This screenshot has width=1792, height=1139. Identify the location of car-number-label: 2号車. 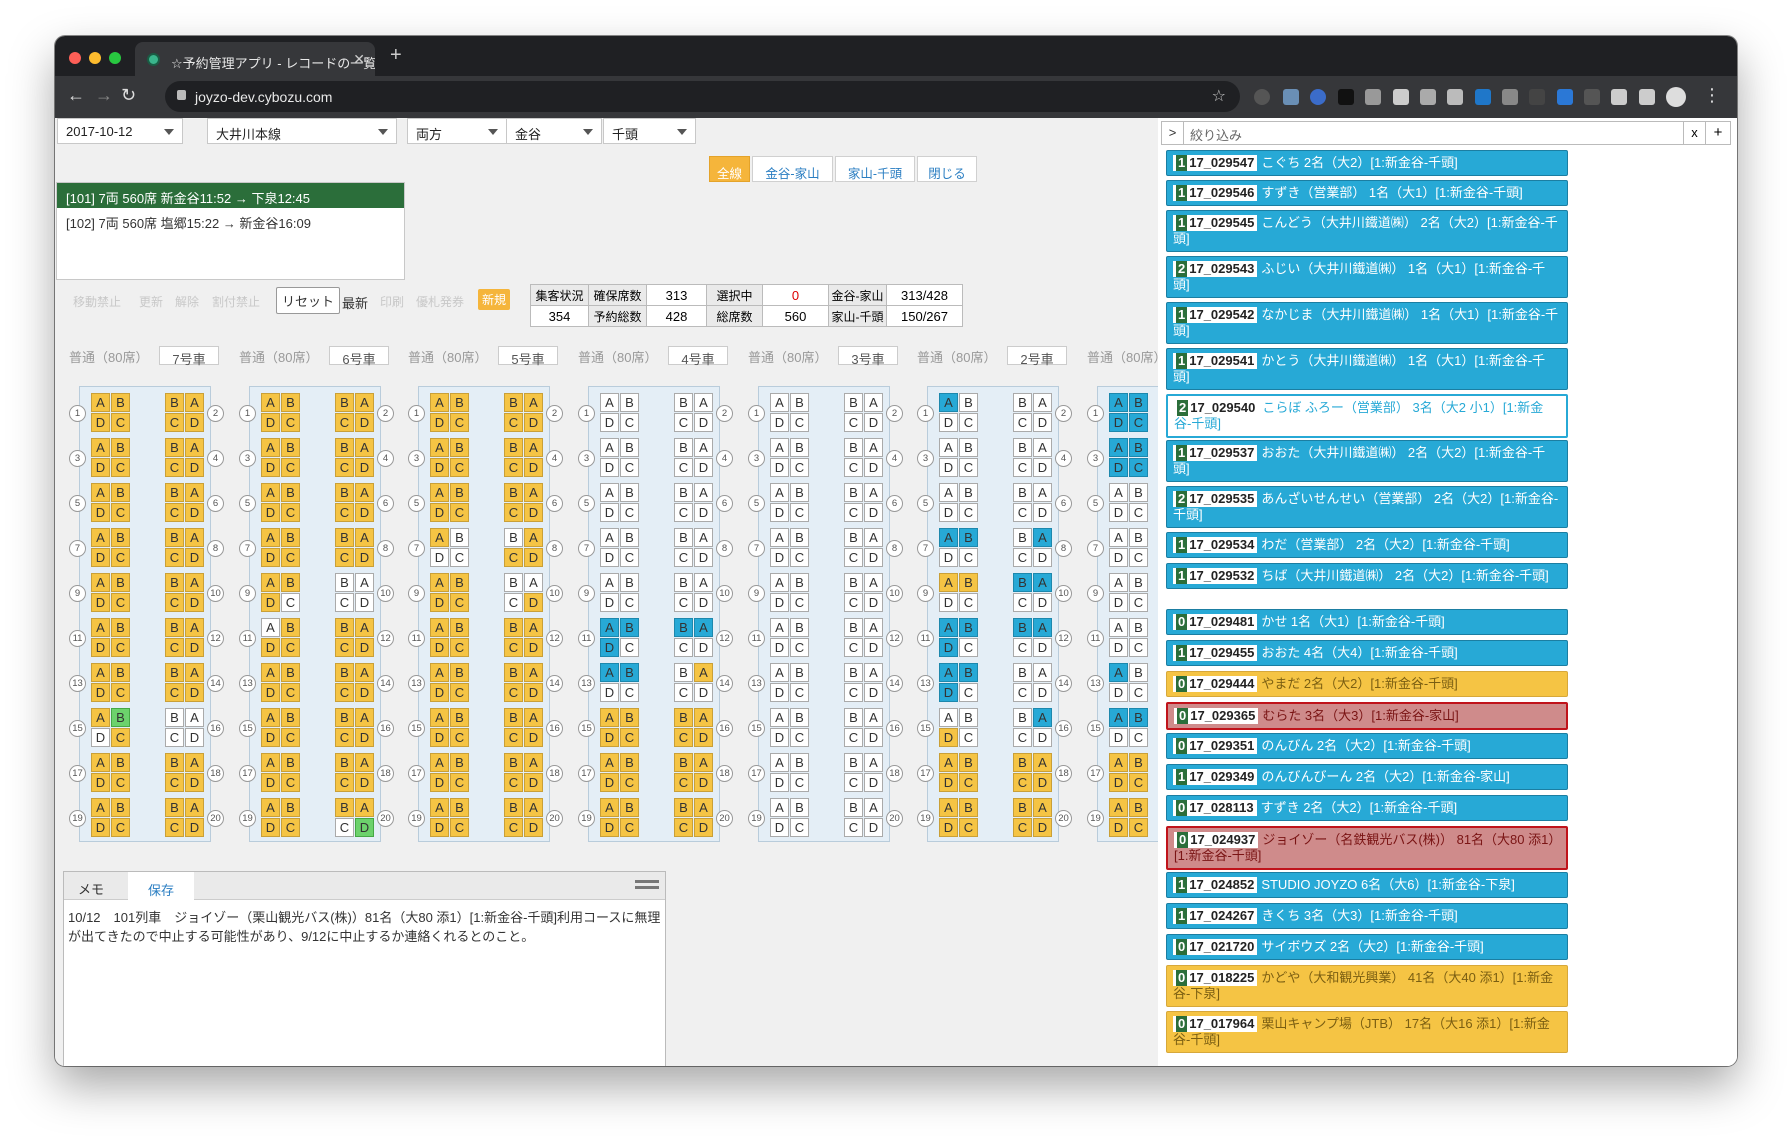
(1037, 356).